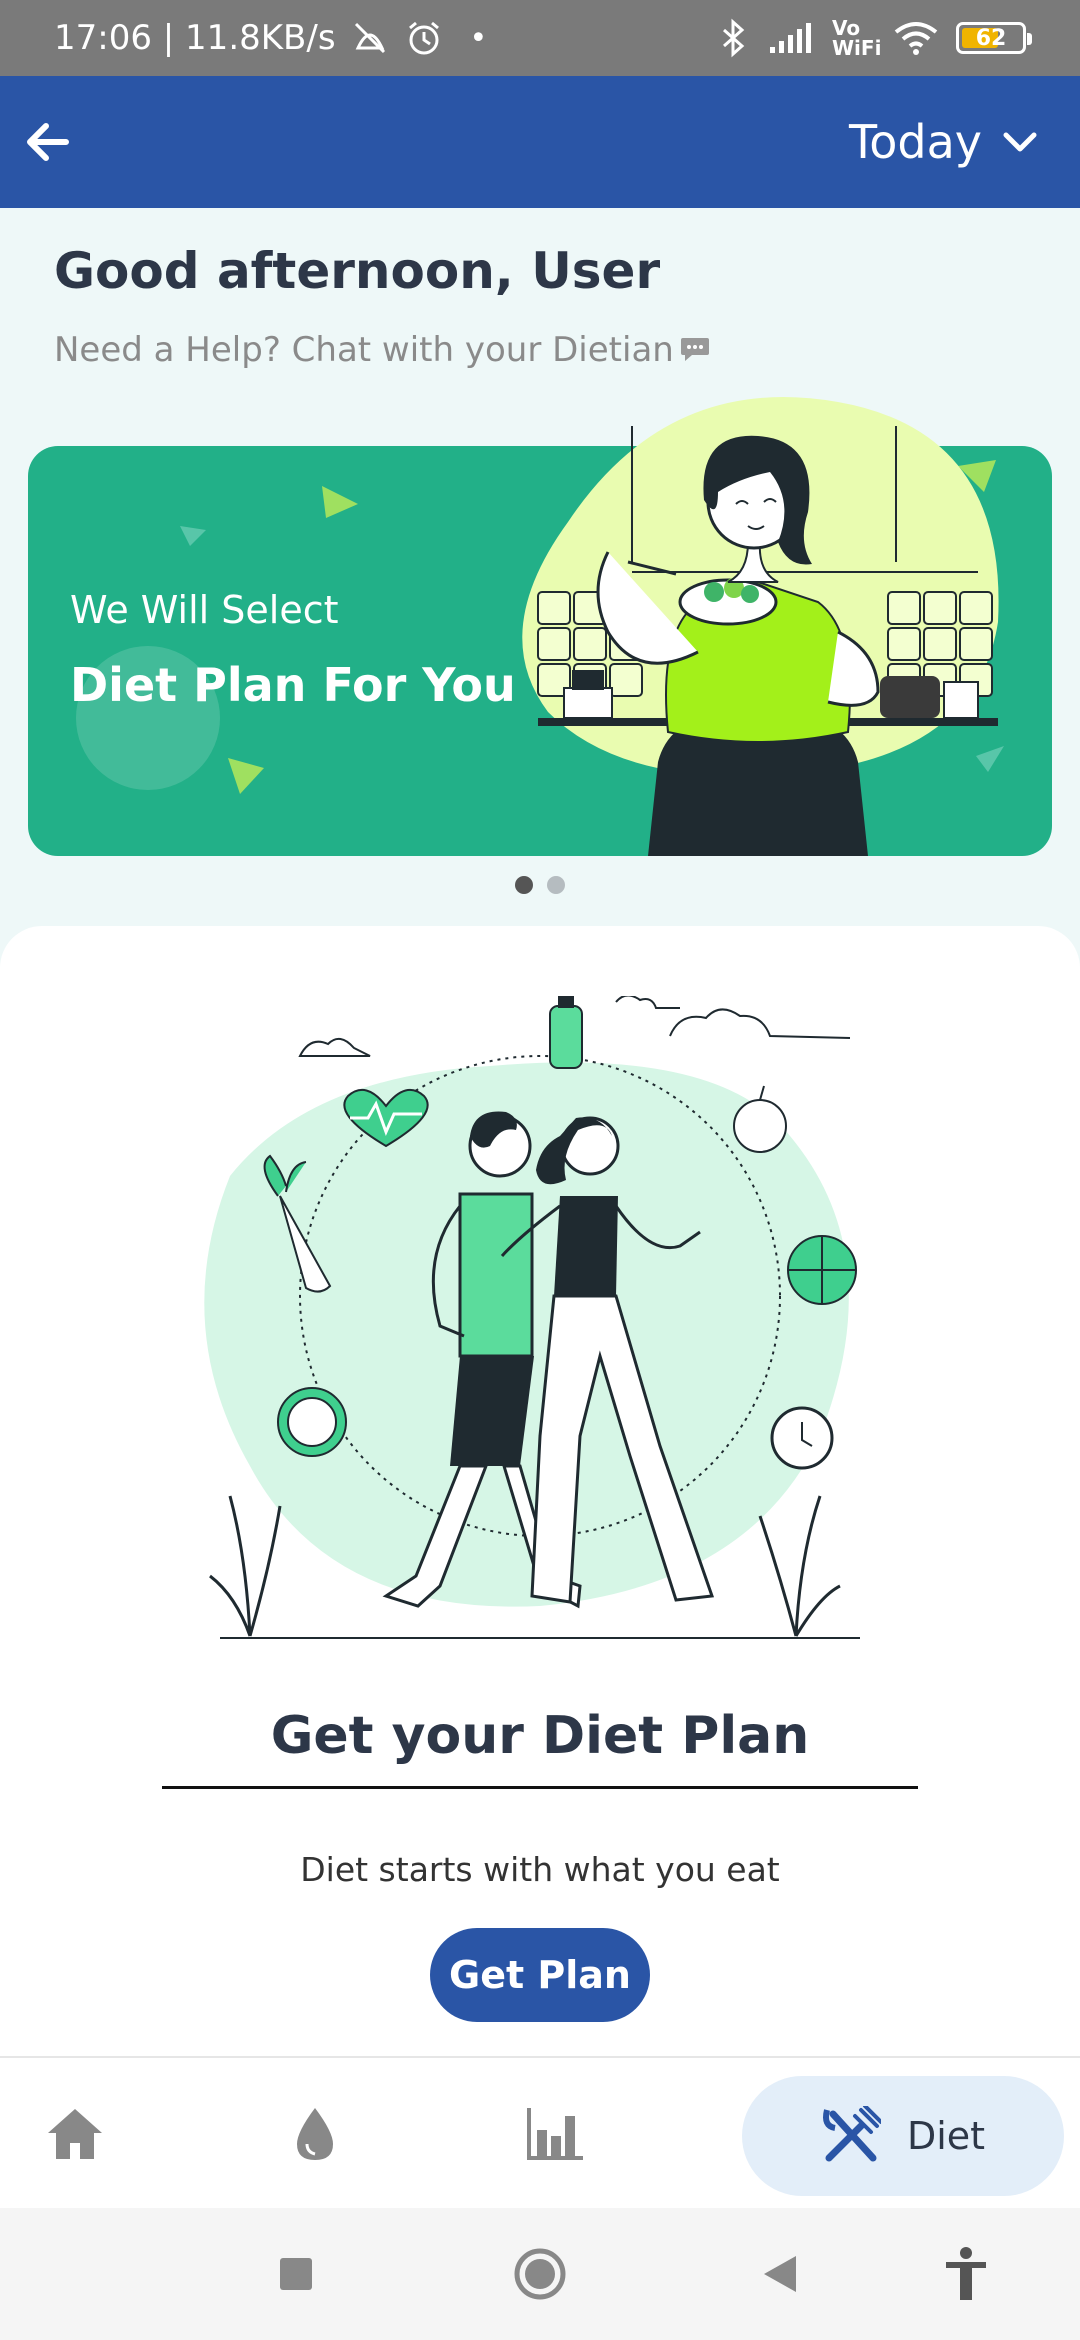 This screenshot has height=2340, width=1080. I want to click on nav-diet-label: Diet, so click(946, 2136).